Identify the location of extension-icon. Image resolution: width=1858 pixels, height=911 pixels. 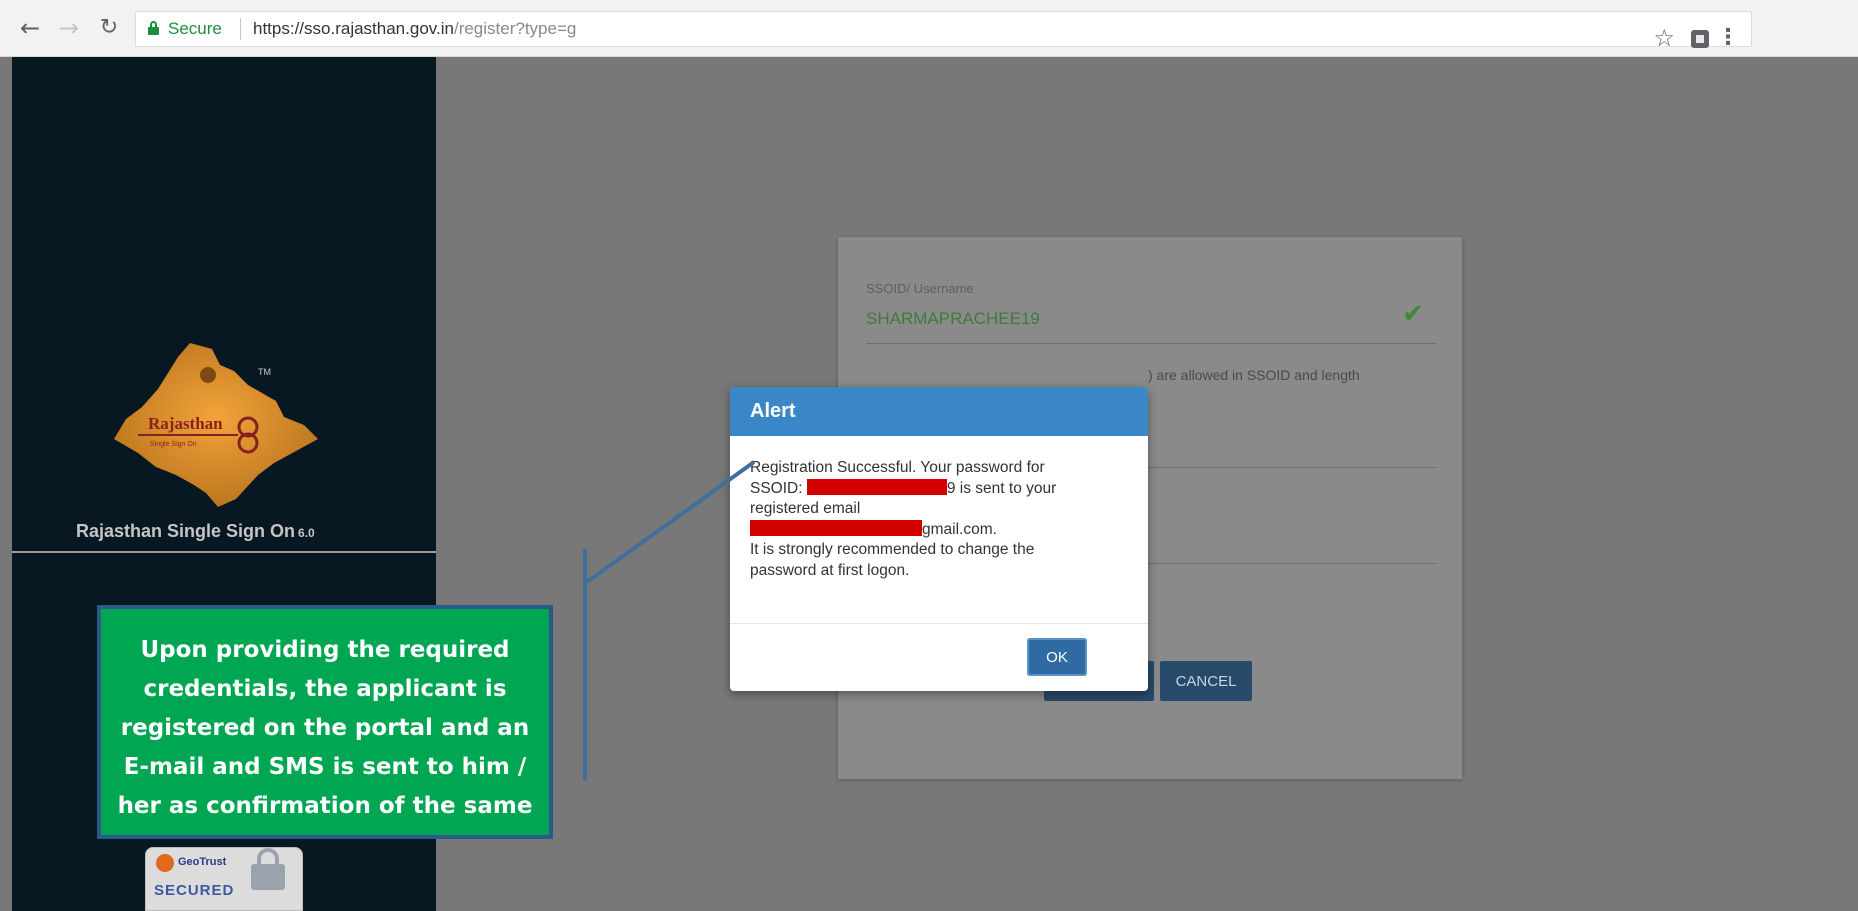
(1700, 39).